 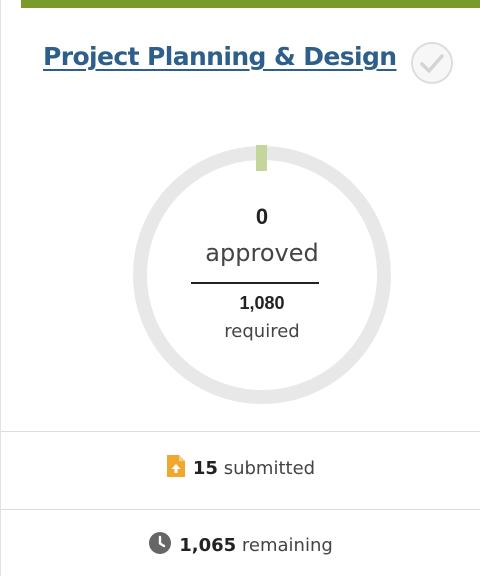 I want to click on summary-divider, so click(x=255, y=283).